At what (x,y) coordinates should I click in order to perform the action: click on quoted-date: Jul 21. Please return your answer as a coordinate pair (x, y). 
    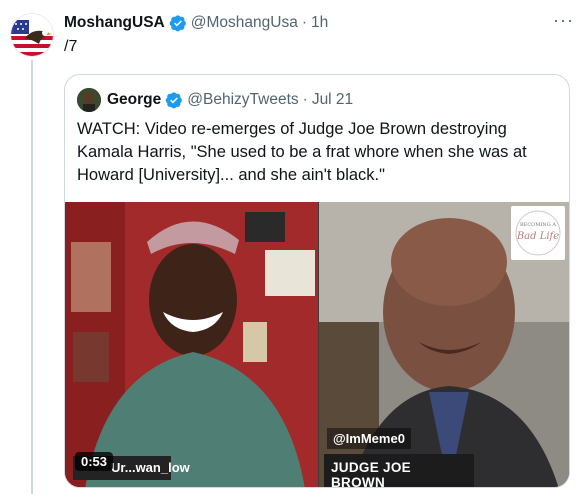
    Looking at the image, I should click on (332, 100).